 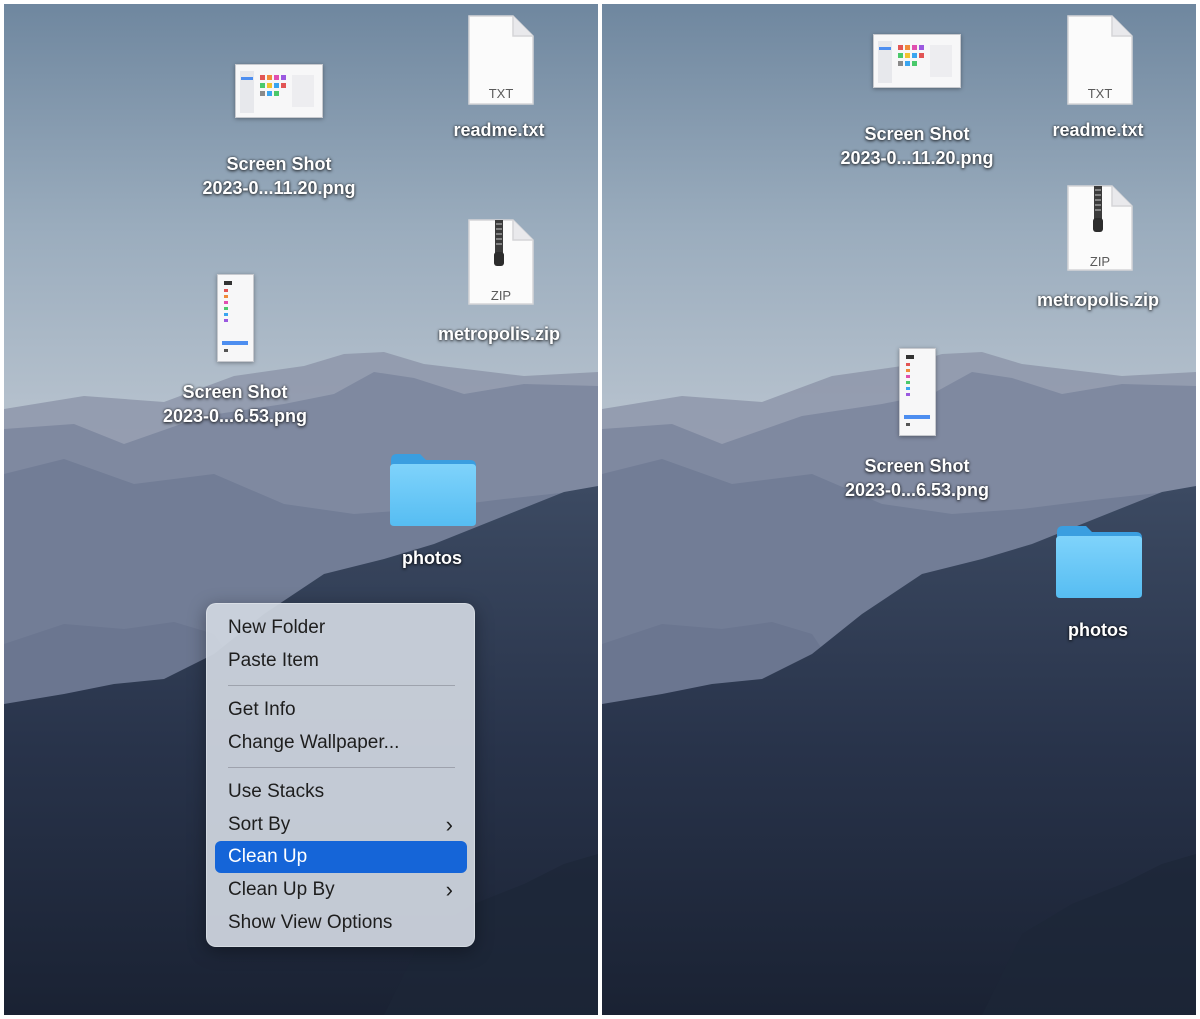 What do you see at coordinates (281, 889) in the screenshot?
I see `menu-item-clean-up-by-label: Clean Up By` at bounding box center [281, 889].